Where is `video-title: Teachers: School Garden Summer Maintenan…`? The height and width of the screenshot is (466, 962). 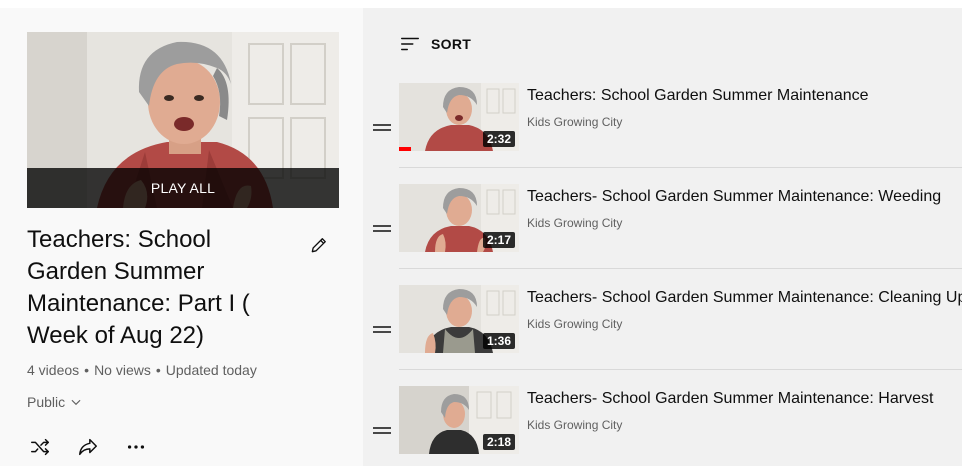 video-title: Teachers: School Garden Summer Maintenan… is located at coordinates (698, 96).